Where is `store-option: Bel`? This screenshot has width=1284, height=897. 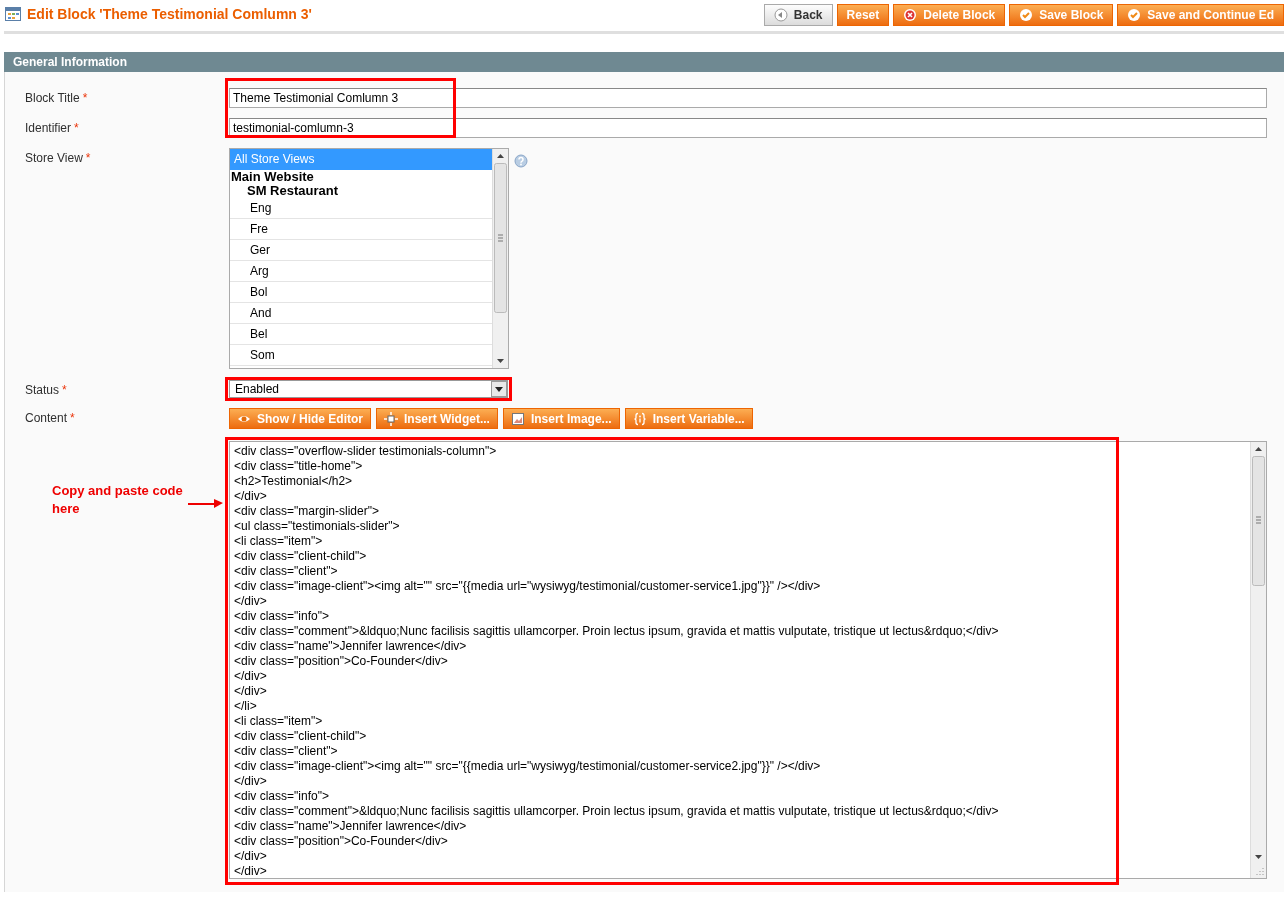 store-option: Bel is located at coordinates (361, 334).